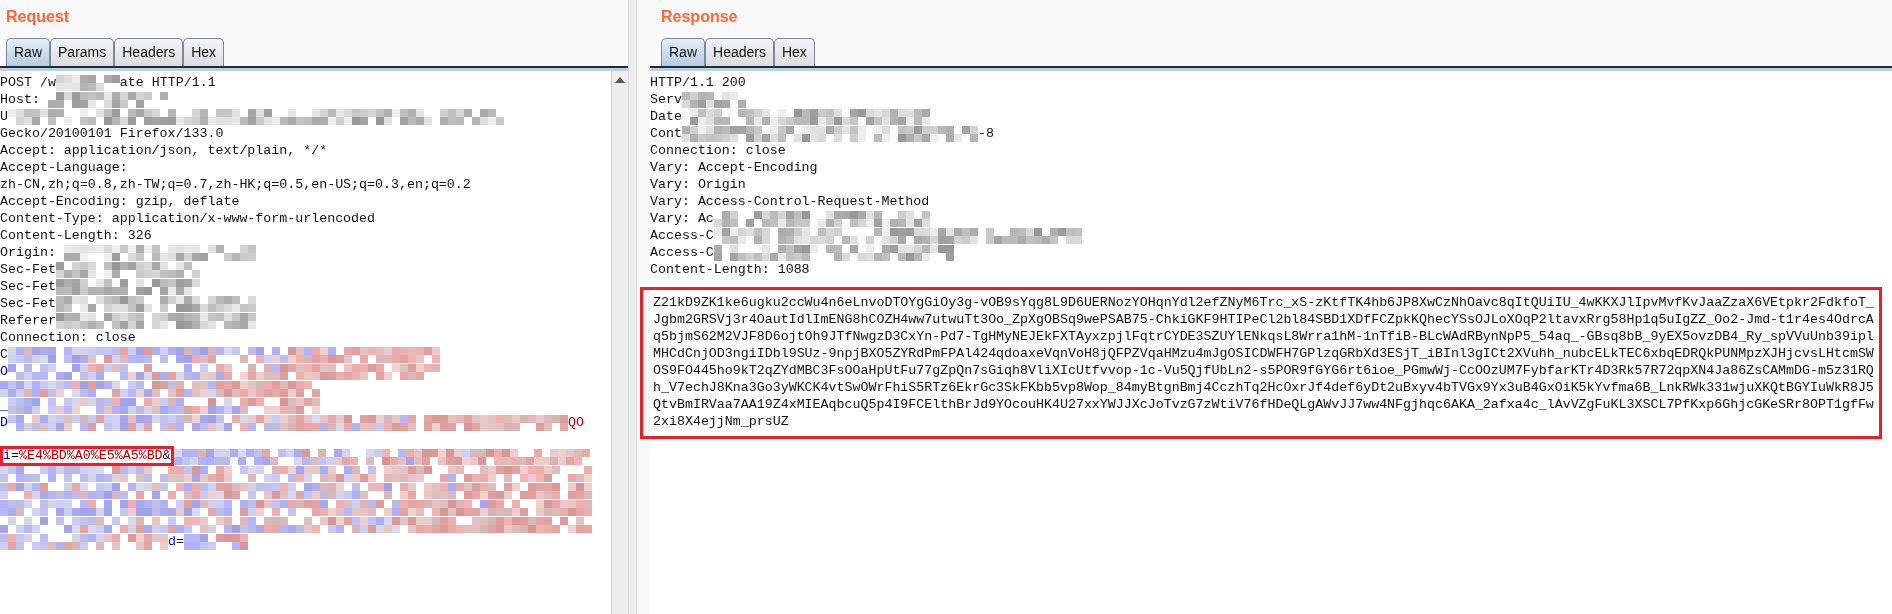 This screenshot has height=614, width=1892. I want to click on raw-text: -8, so click(985, 133).